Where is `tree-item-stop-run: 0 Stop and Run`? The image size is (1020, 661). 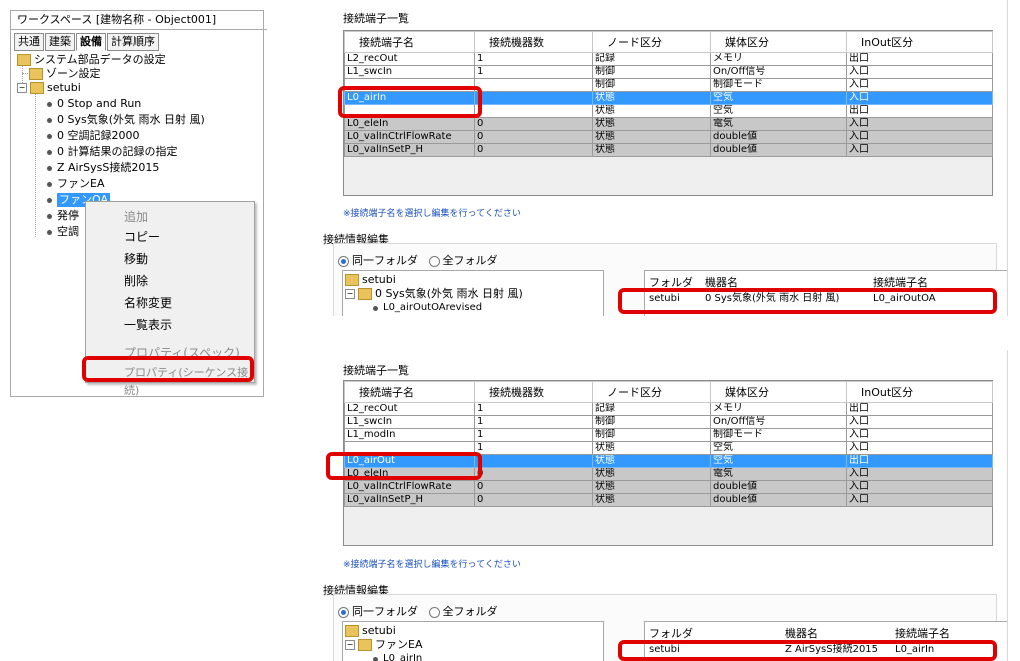
tree-item-stop-run: 0 Stop and Run is located at coordinates (94, 104).